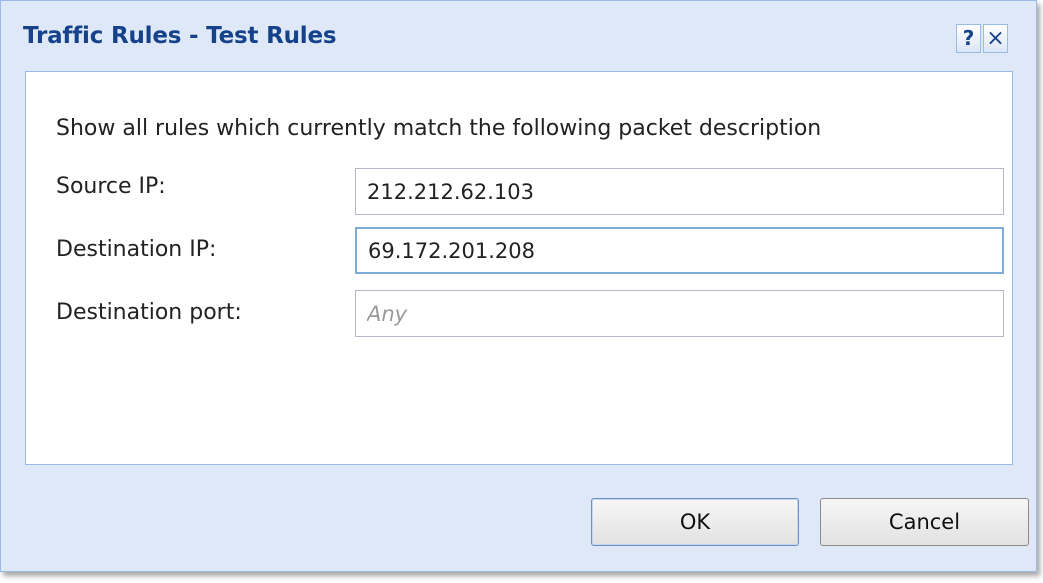 This screenshot has height=583, width=1043. I want to click on cancel-button: Cancel, so click(924, 522).